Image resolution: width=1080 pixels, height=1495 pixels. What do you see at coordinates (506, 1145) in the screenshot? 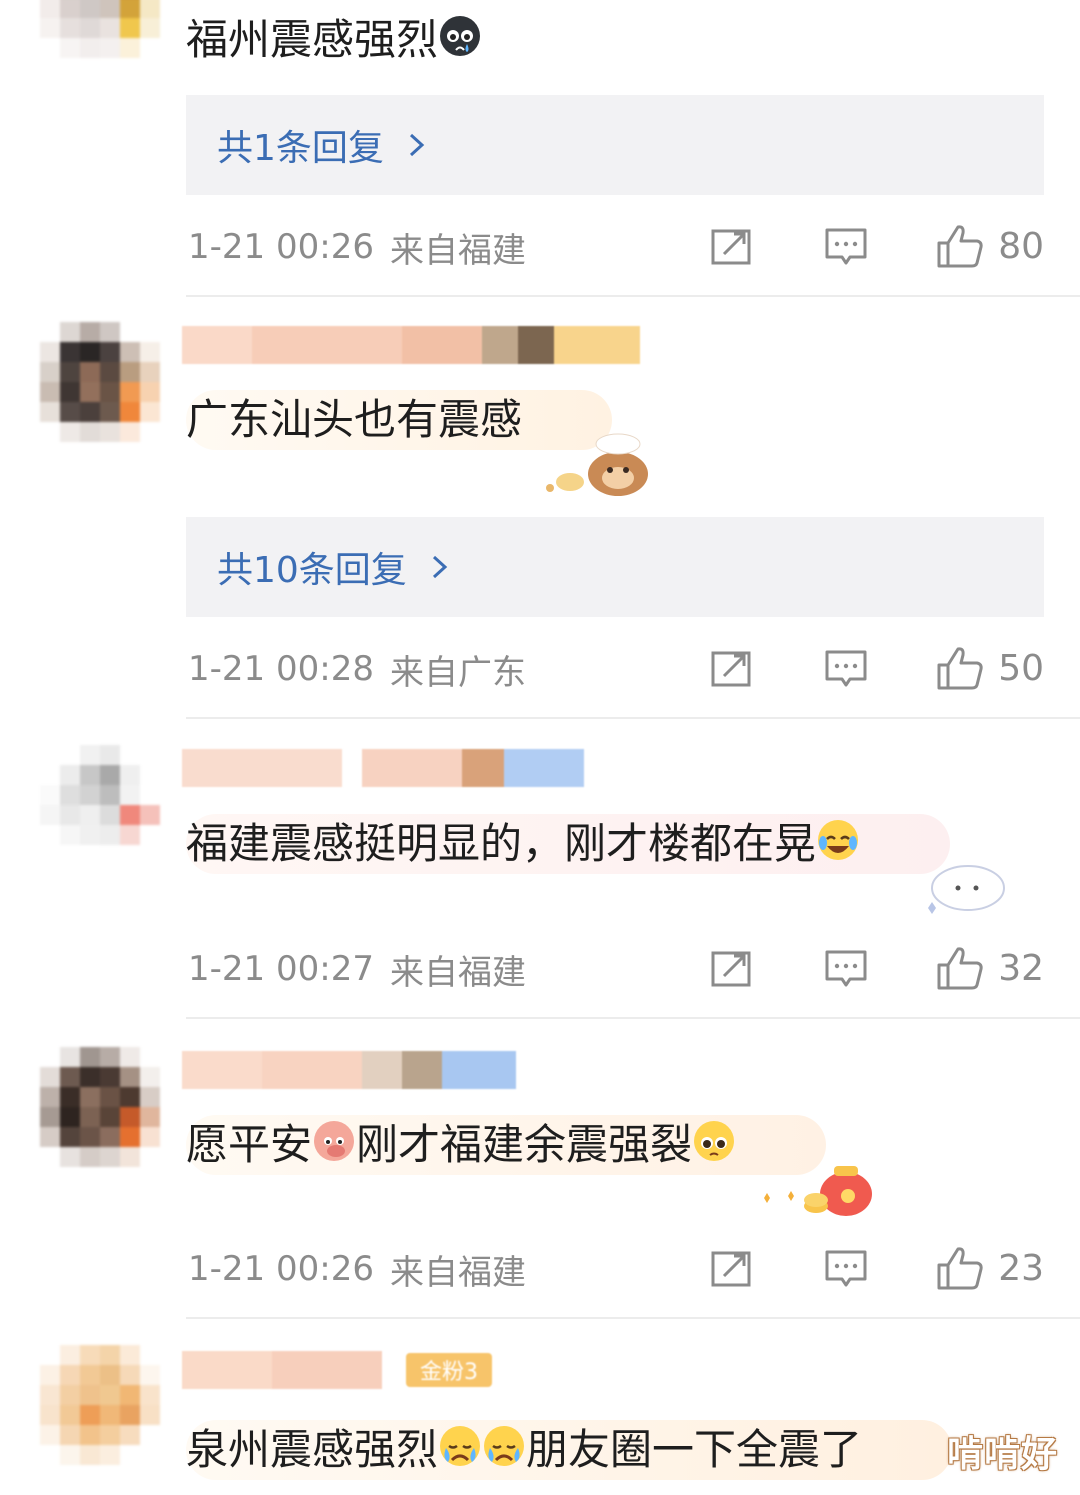
I see `comment-text: 愿平安 刚才福建余震强裂` at bounding box center [506, 1145].